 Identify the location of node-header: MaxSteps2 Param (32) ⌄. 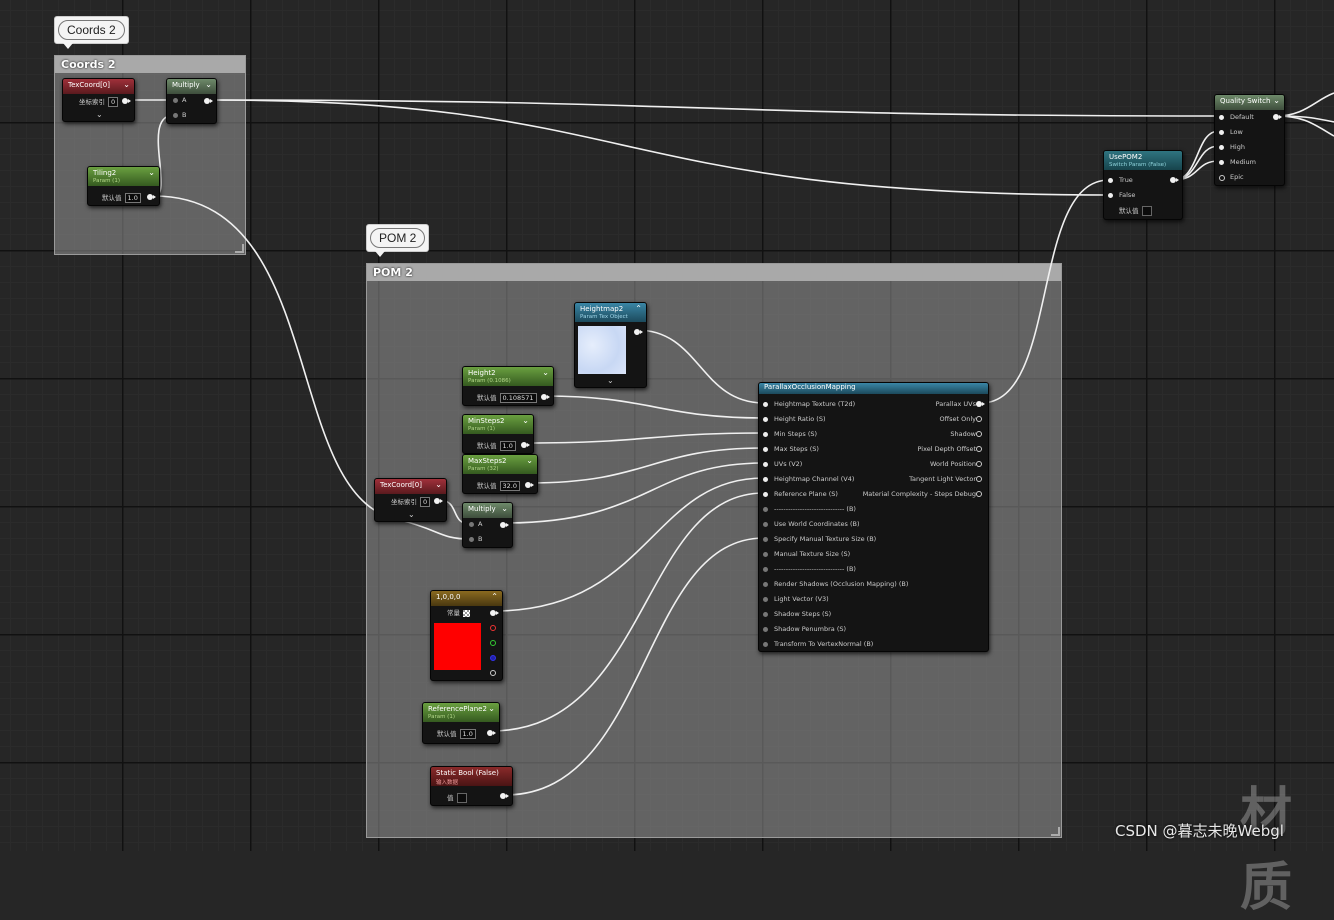
(500, 464).